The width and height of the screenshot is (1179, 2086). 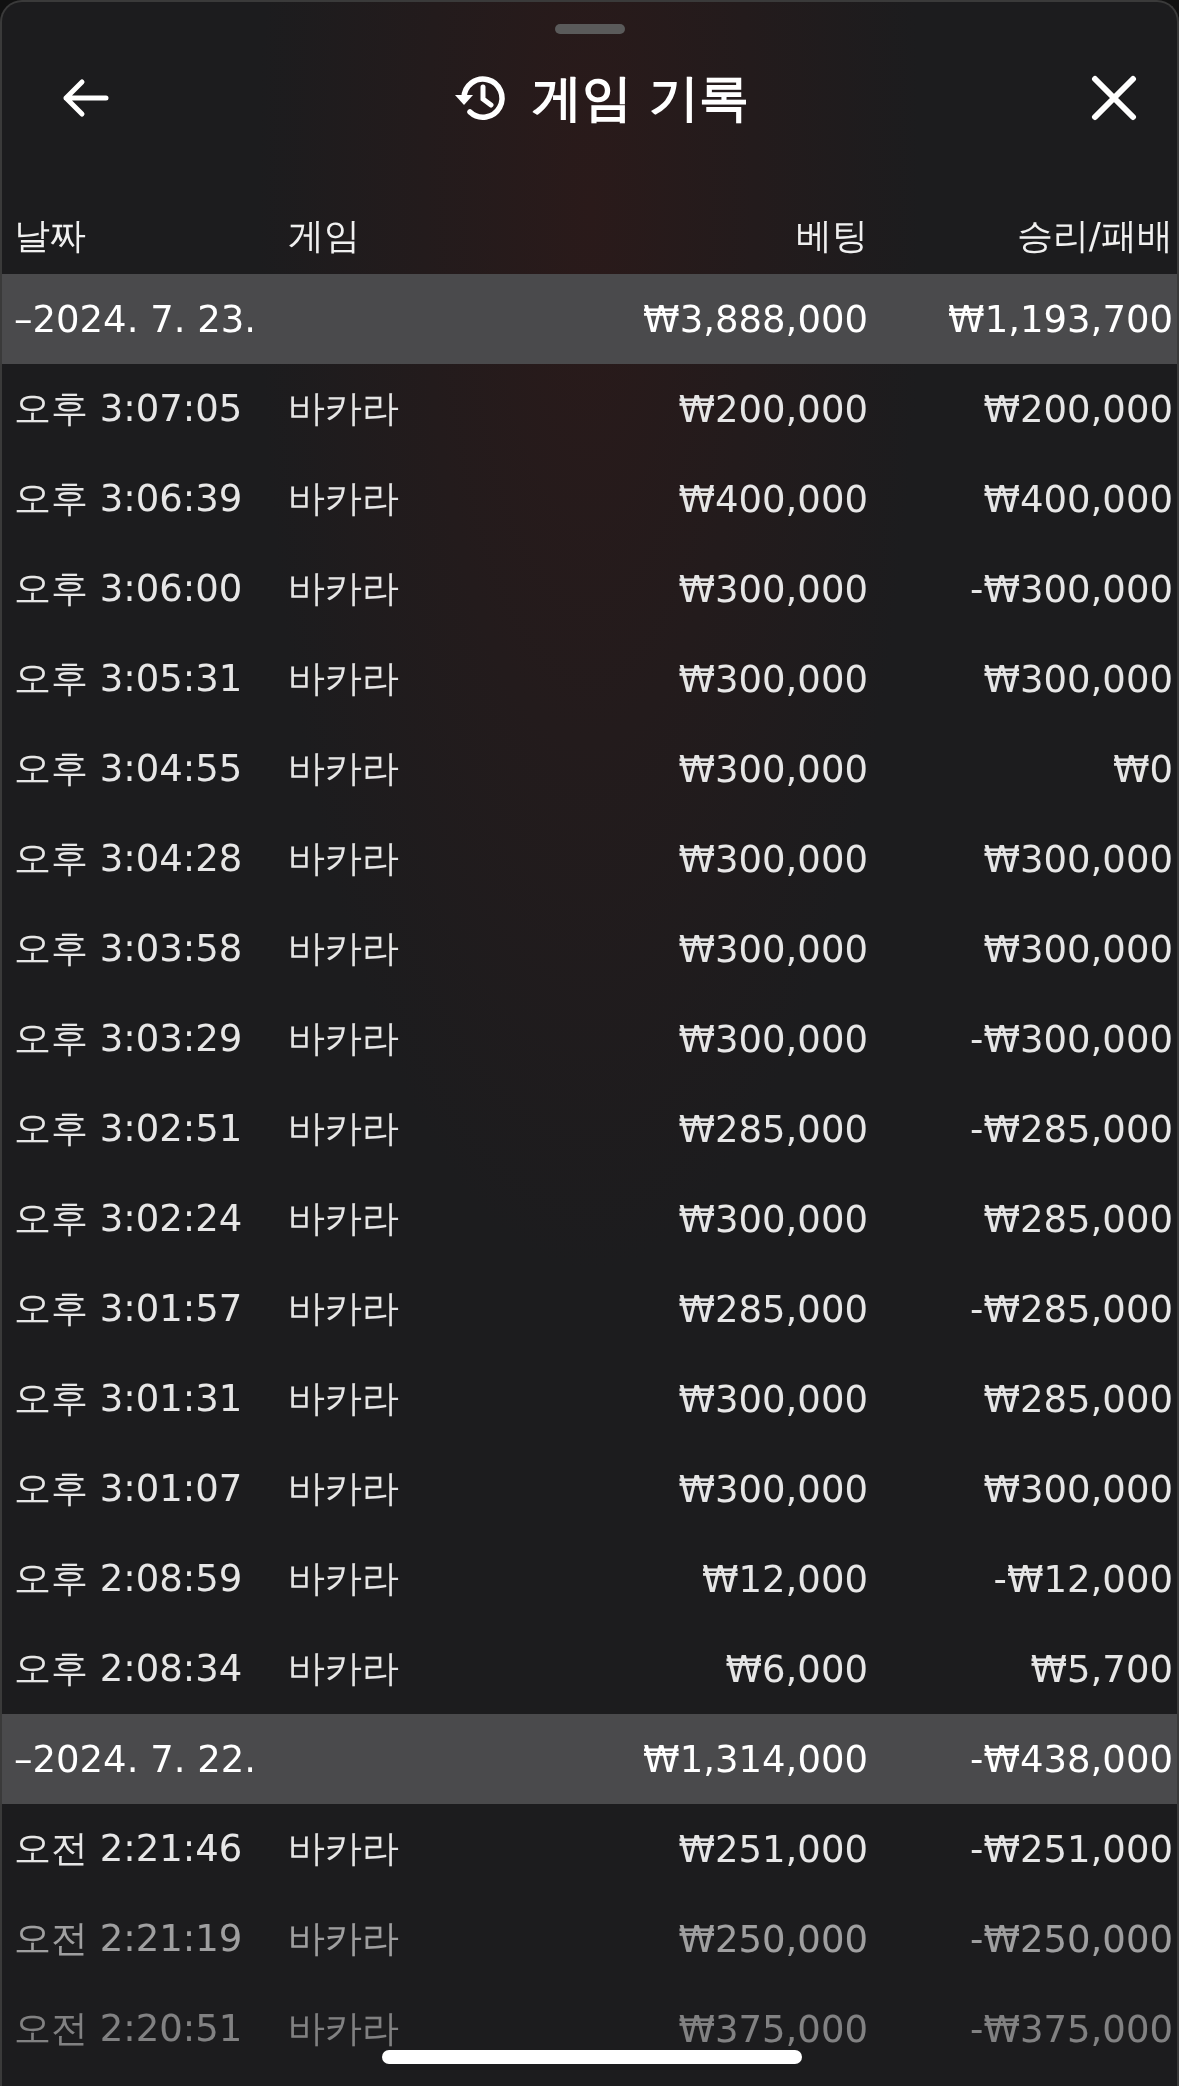 I want to click on bet-cell-text: ₩6,000, so click(x=796, y=1669).